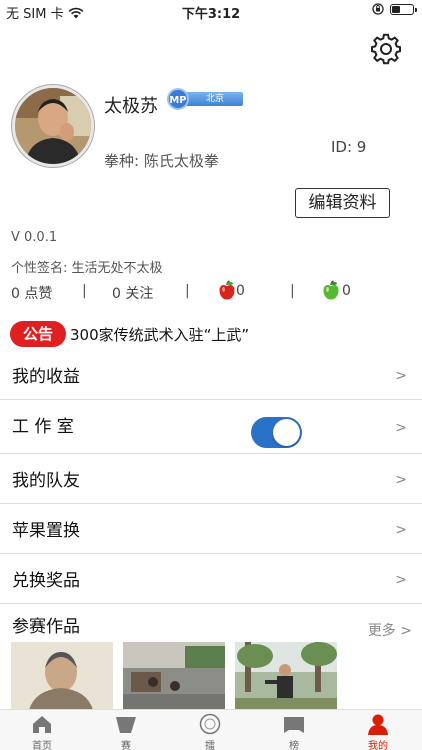 The height and width of the screenshot is (750, 422). I want to click on tab-profile: 我的, so click(378, 730).